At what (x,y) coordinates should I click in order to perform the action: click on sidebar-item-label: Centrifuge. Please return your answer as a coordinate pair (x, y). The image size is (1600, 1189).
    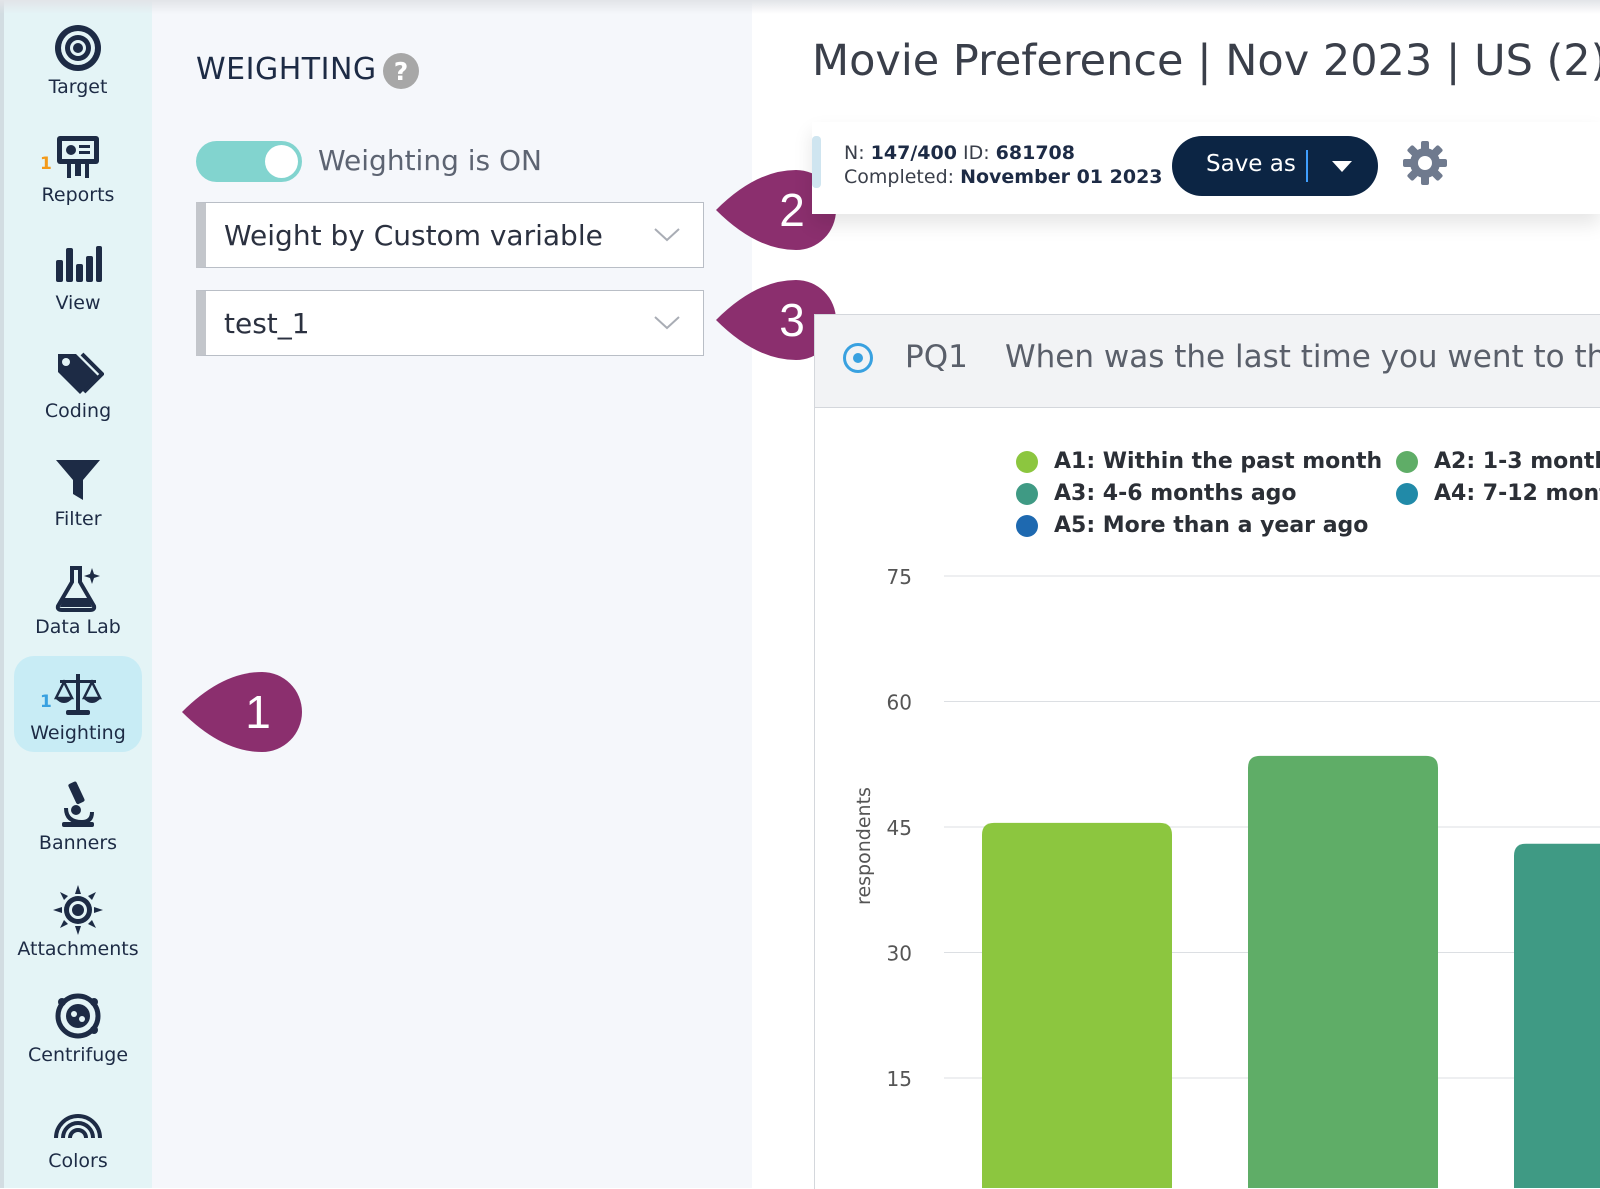
    Looking at the image, I should click on (78, 1055).